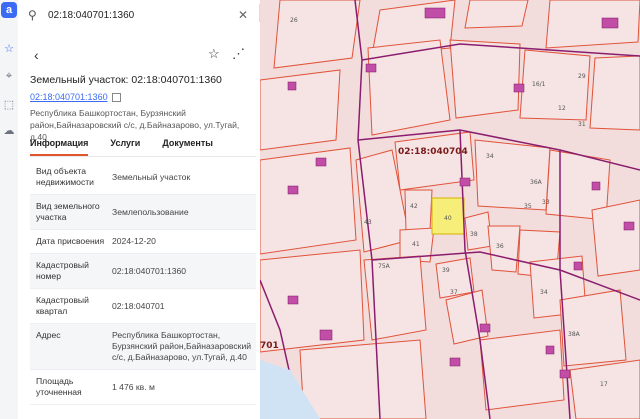 The width and height of the screenshot is (640, 419). Describe the element at coordinates (125, 147) in the screenshot. I see `tab-services: Услуги` at that location.